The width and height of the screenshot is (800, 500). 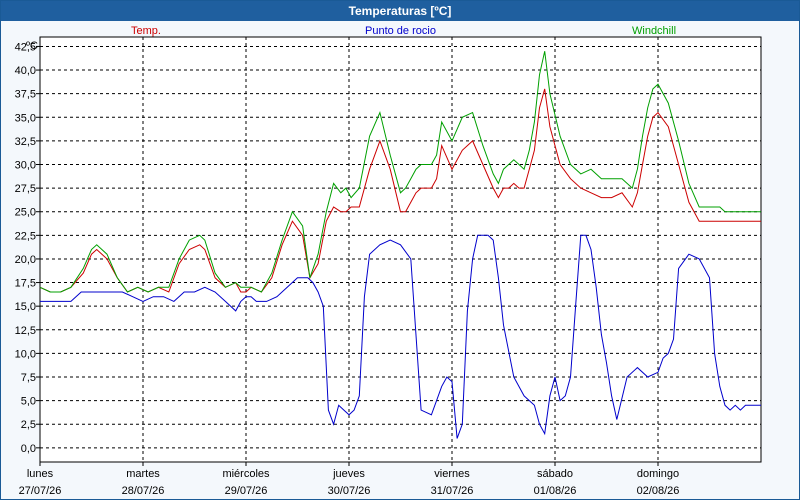 I want to click on x-tick-label-day: viernes, so click(x=452, y=474).